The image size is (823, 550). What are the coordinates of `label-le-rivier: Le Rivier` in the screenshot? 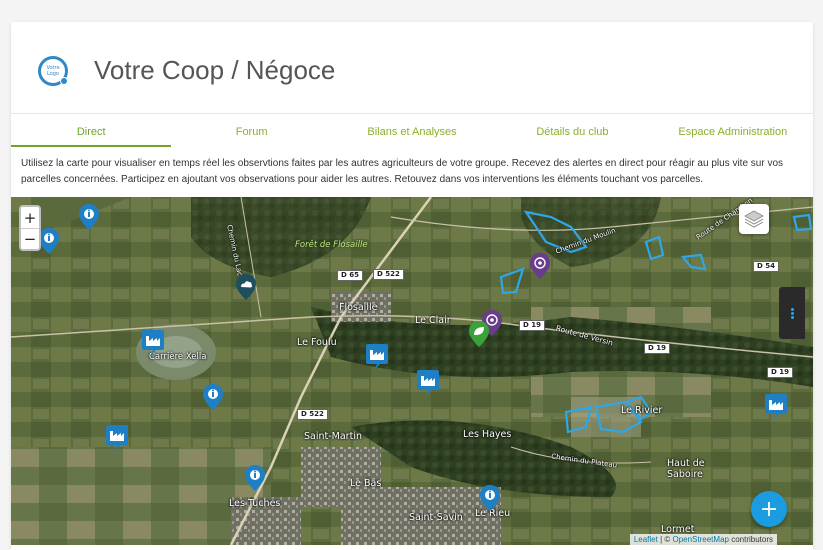 It's located at (642, 410).